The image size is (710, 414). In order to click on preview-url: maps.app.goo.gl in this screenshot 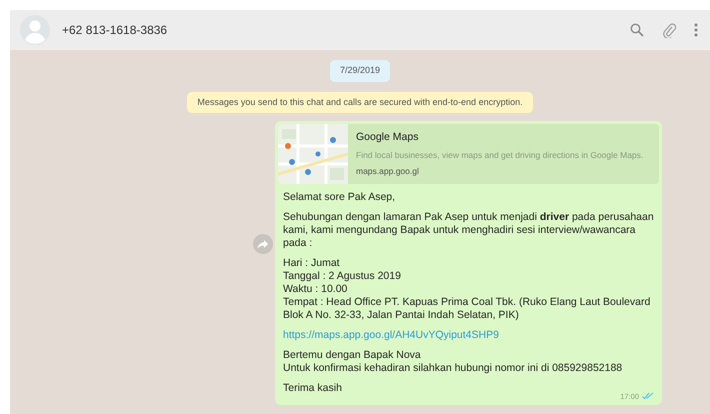, I will do `click(388, 171)`.